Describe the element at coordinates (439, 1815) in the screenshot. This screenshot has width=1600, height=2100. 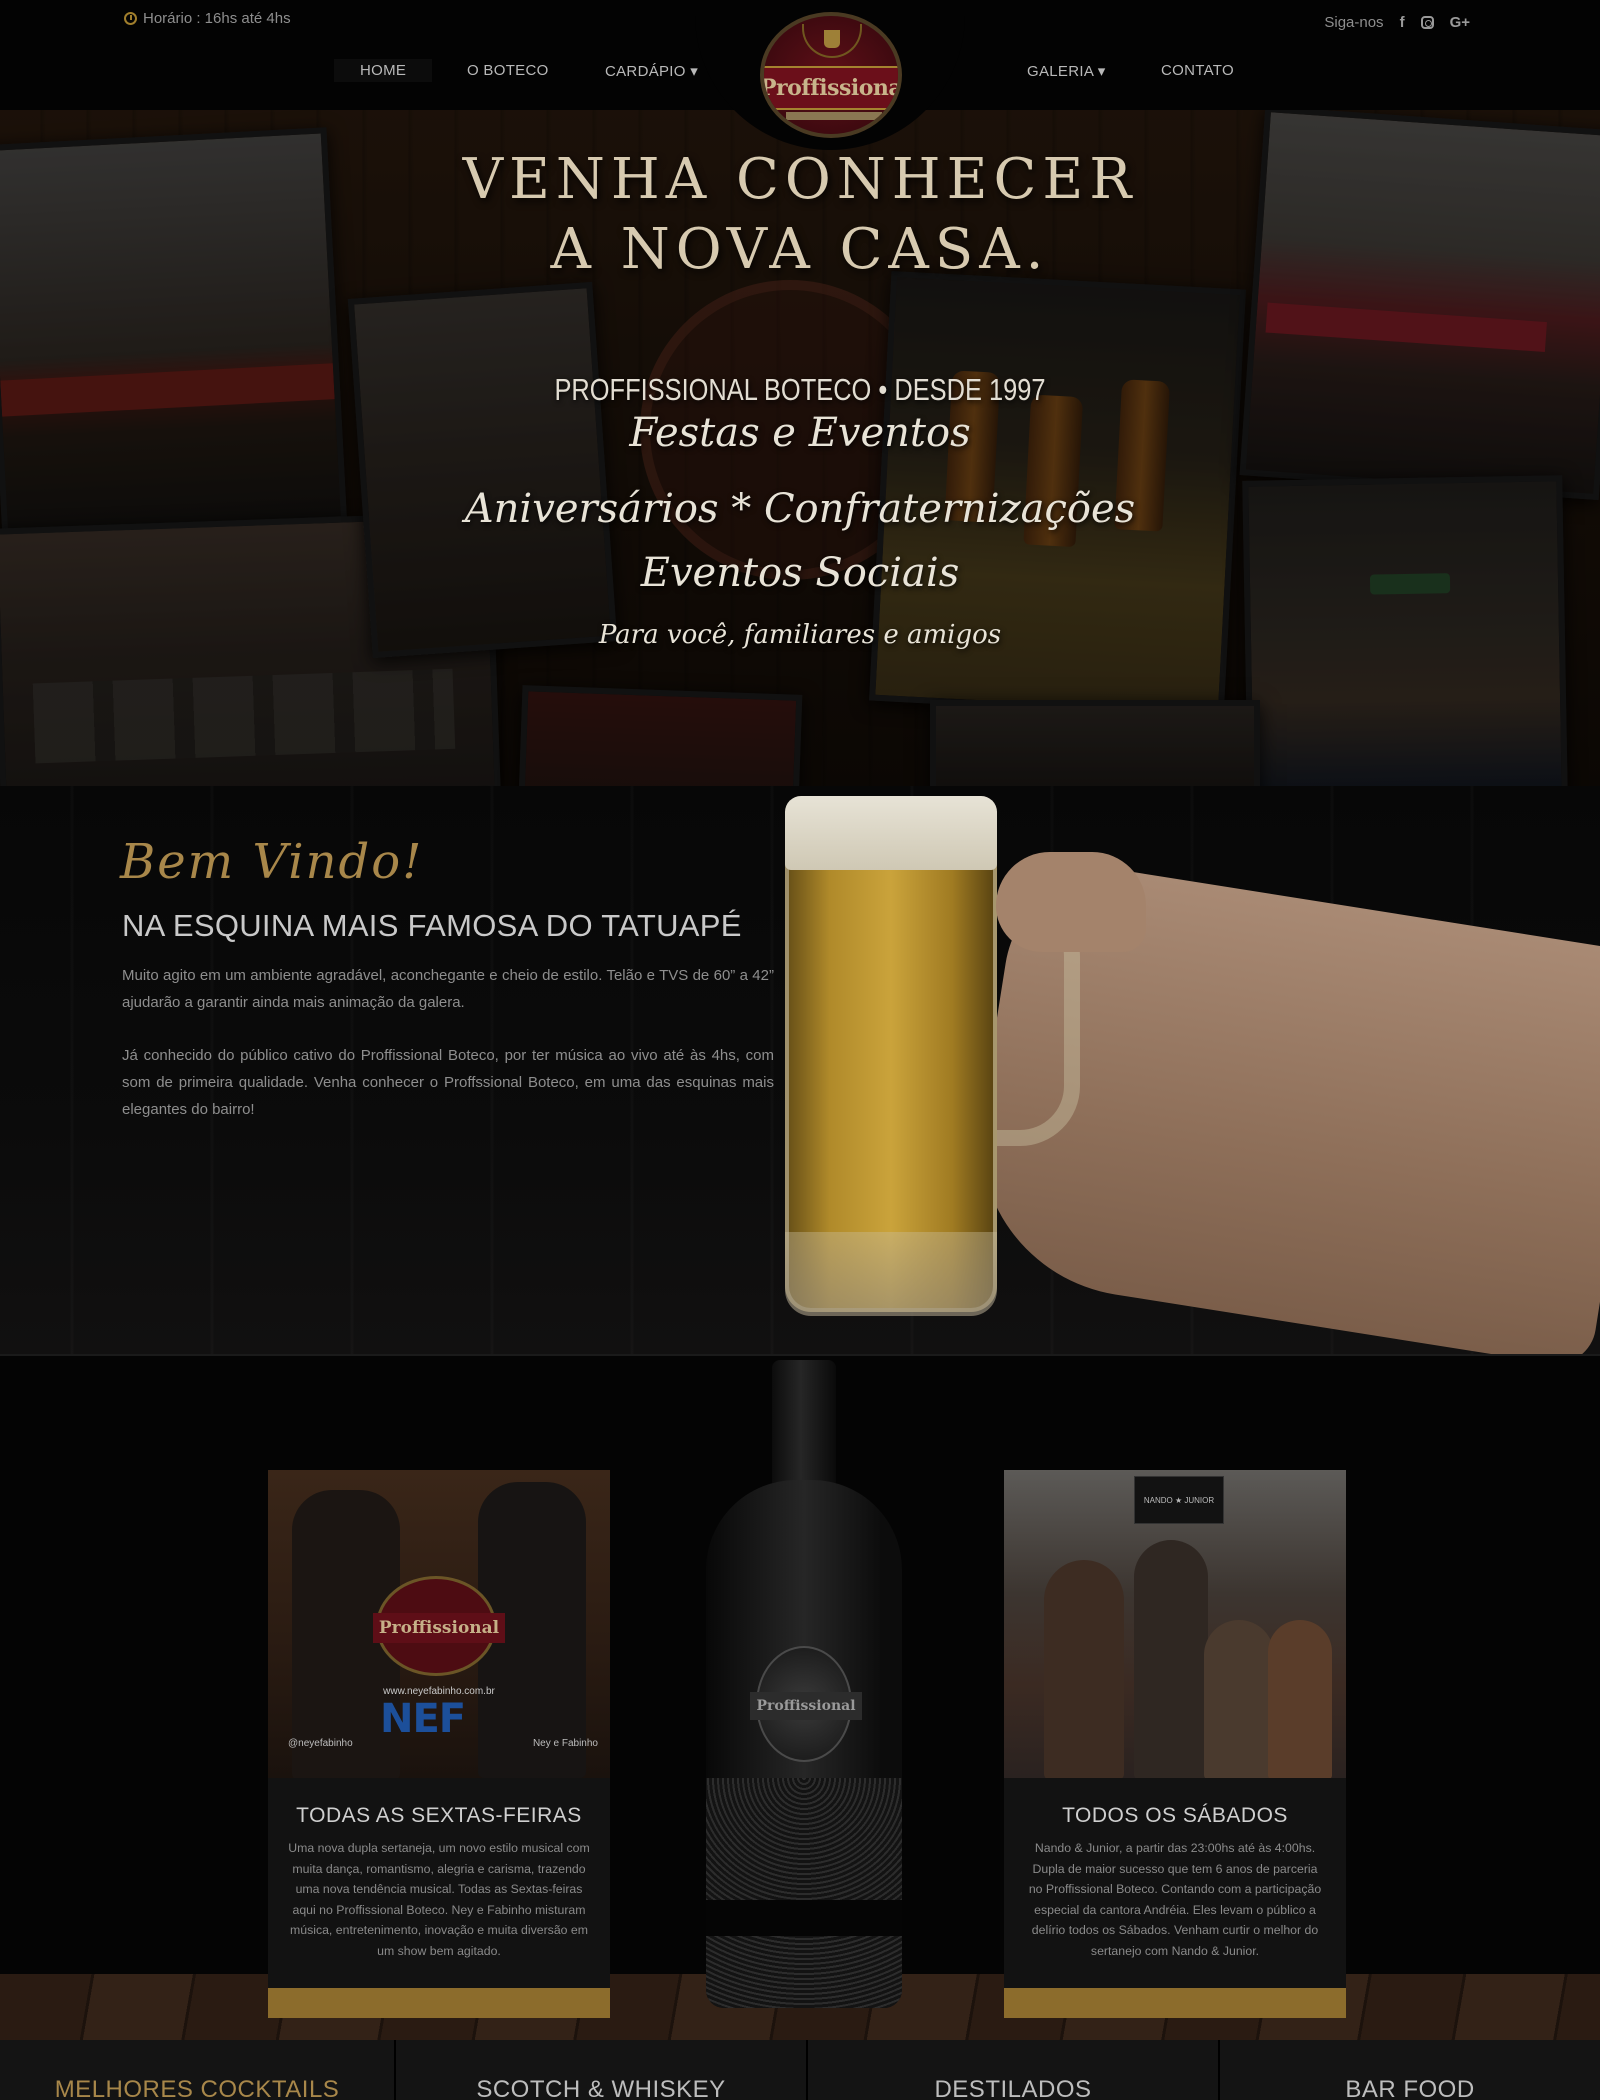
I see `event-title-friday: TODAS AS SEXTAS-FEIRAS` at that location.